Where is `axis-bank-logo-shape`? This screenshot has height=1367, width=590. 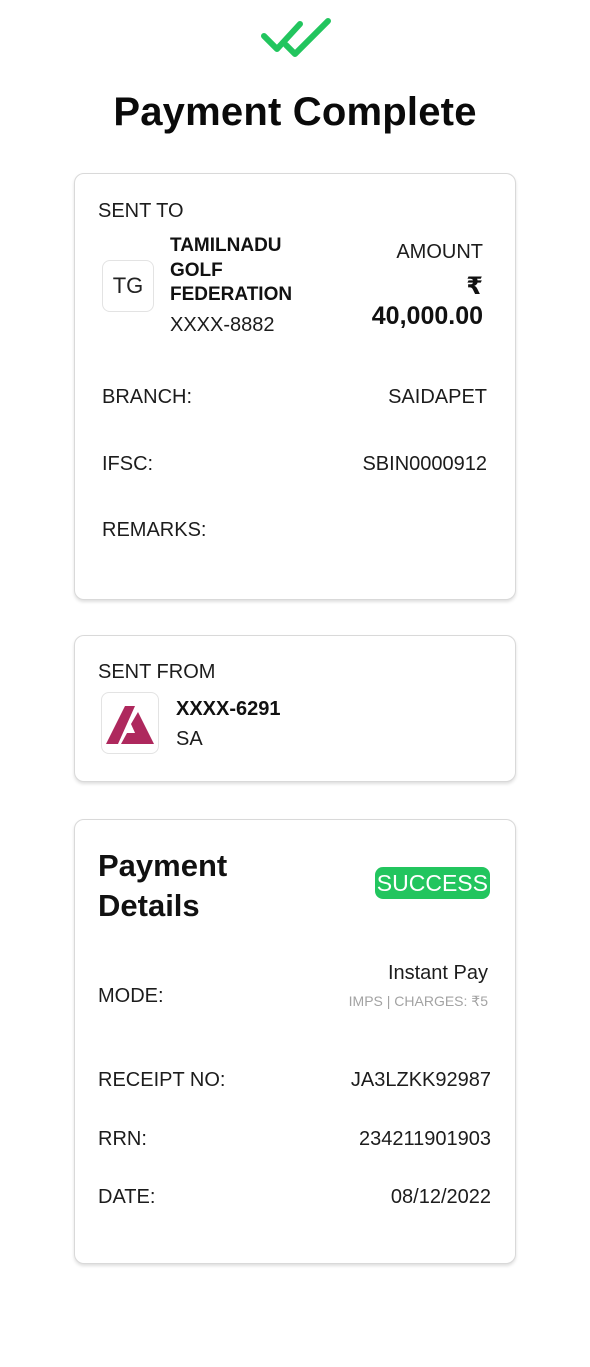 axis-bank-logo-shape is located at coordinates (130, 725).